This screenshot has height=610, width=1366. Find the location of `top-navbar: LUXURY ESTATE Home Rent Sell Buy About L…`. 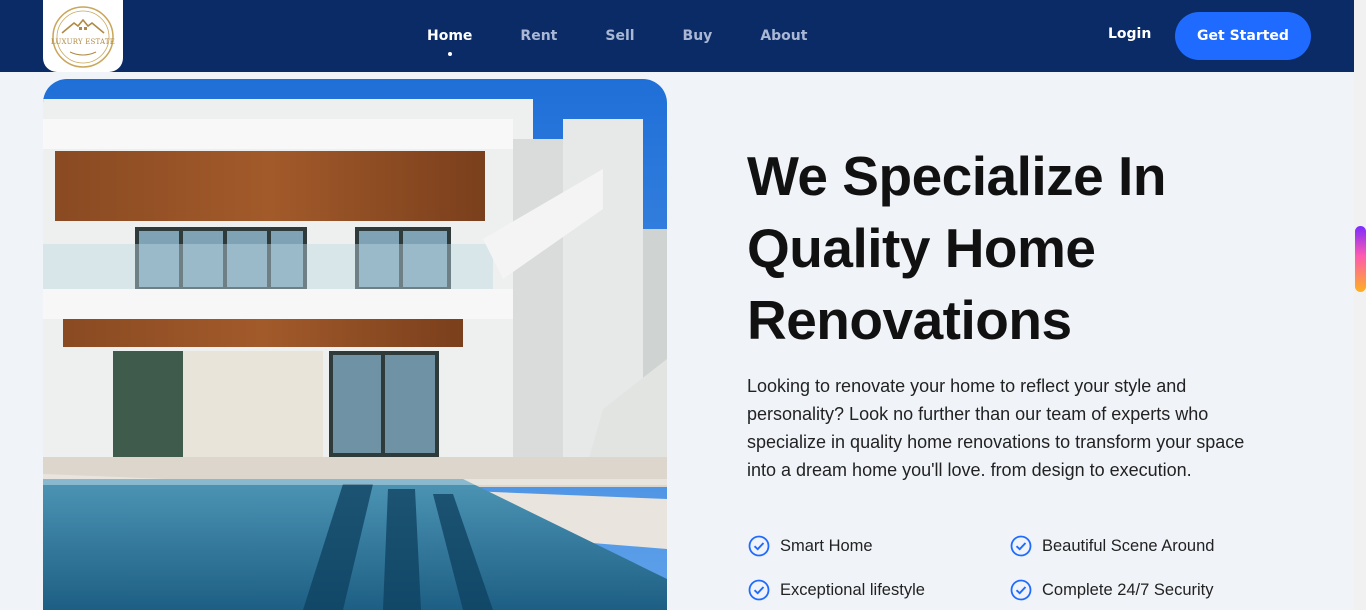

top-navbar: LUXURY ESTATE Home Rent Sell Buy About L… is located at coordinates (677, 36).